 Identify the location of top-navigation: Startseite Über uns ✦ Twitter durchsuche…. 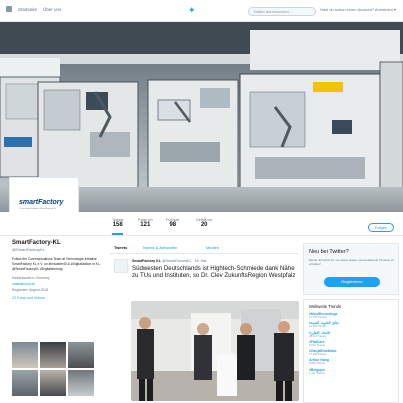
(201, 11).